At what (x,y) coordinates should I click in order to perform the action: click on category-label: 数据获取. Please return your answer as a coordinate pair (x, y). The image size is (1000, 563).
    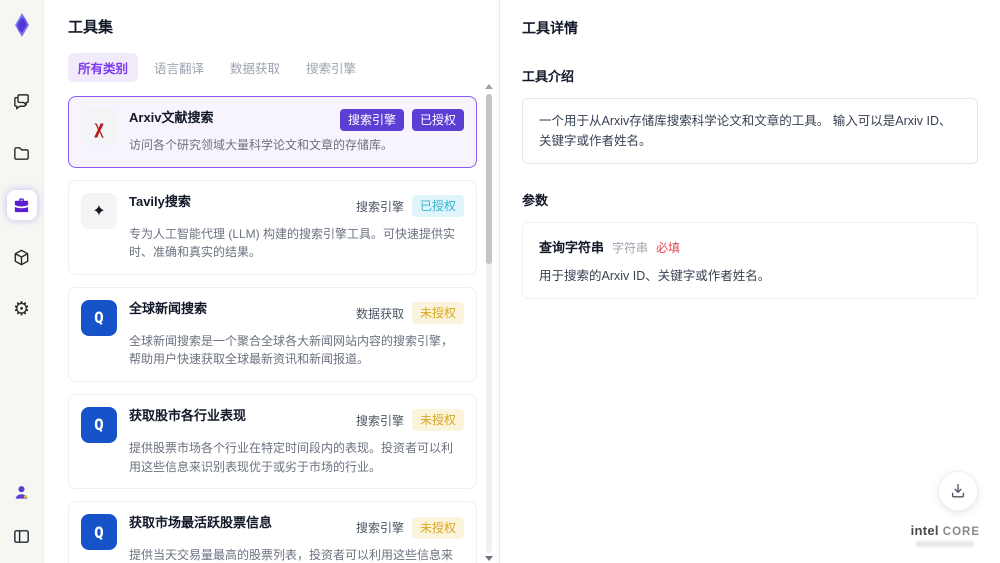
    Looking at the image, I should click on (379, 313).